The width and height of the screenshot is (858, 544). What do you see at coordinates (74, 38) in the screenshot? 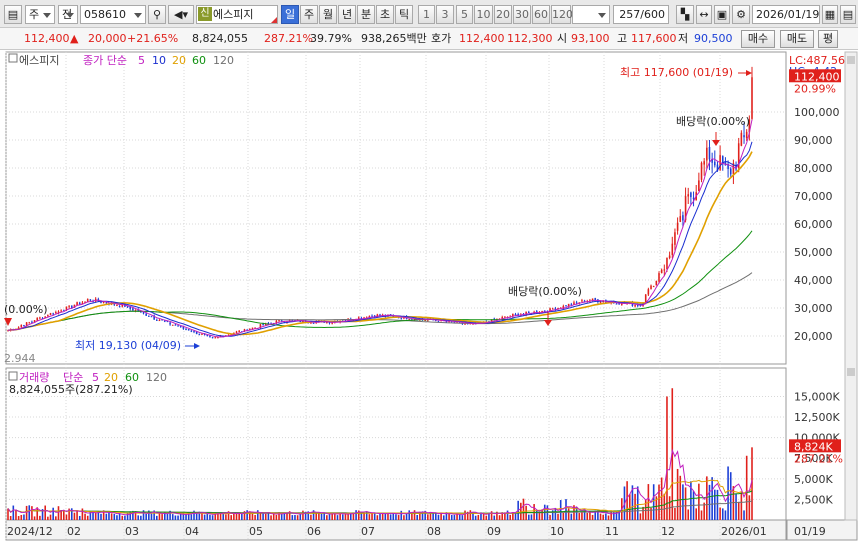
I see `up-arrow-icon: ▲` at bounding box center [74, 38].